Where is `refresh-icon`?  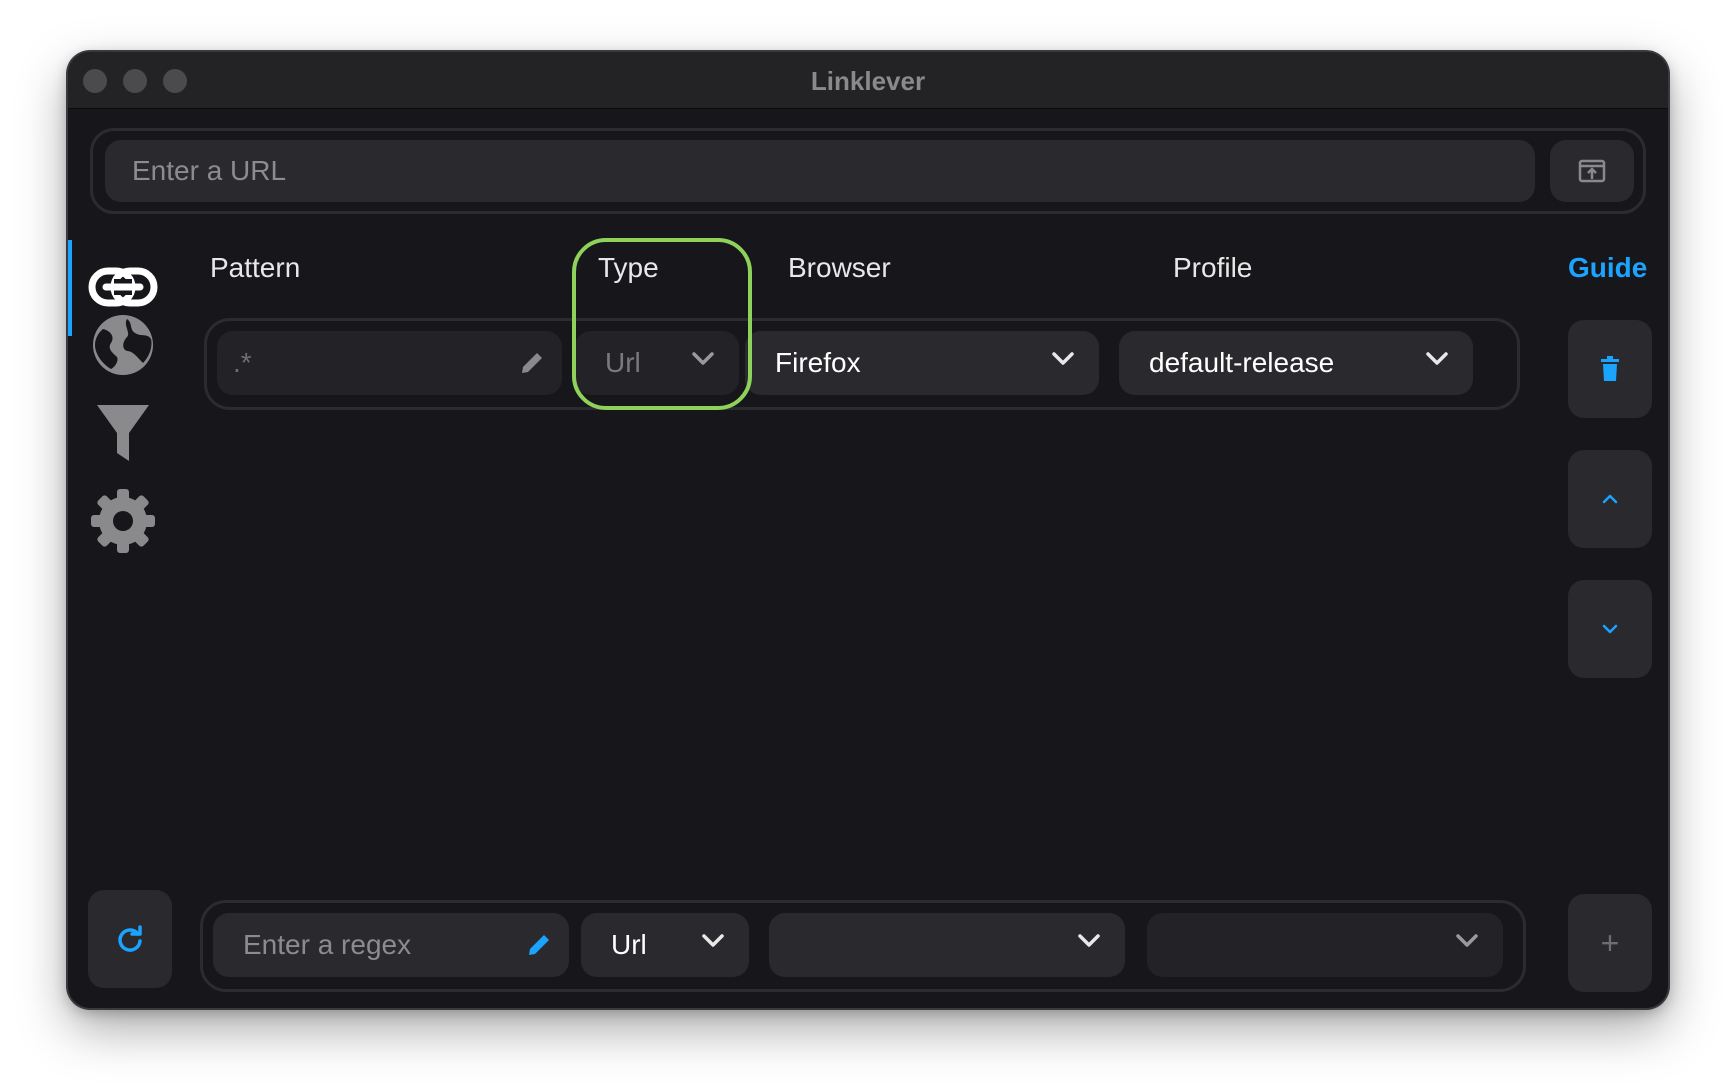 refresh-icon is located at coordinates (130, 938).